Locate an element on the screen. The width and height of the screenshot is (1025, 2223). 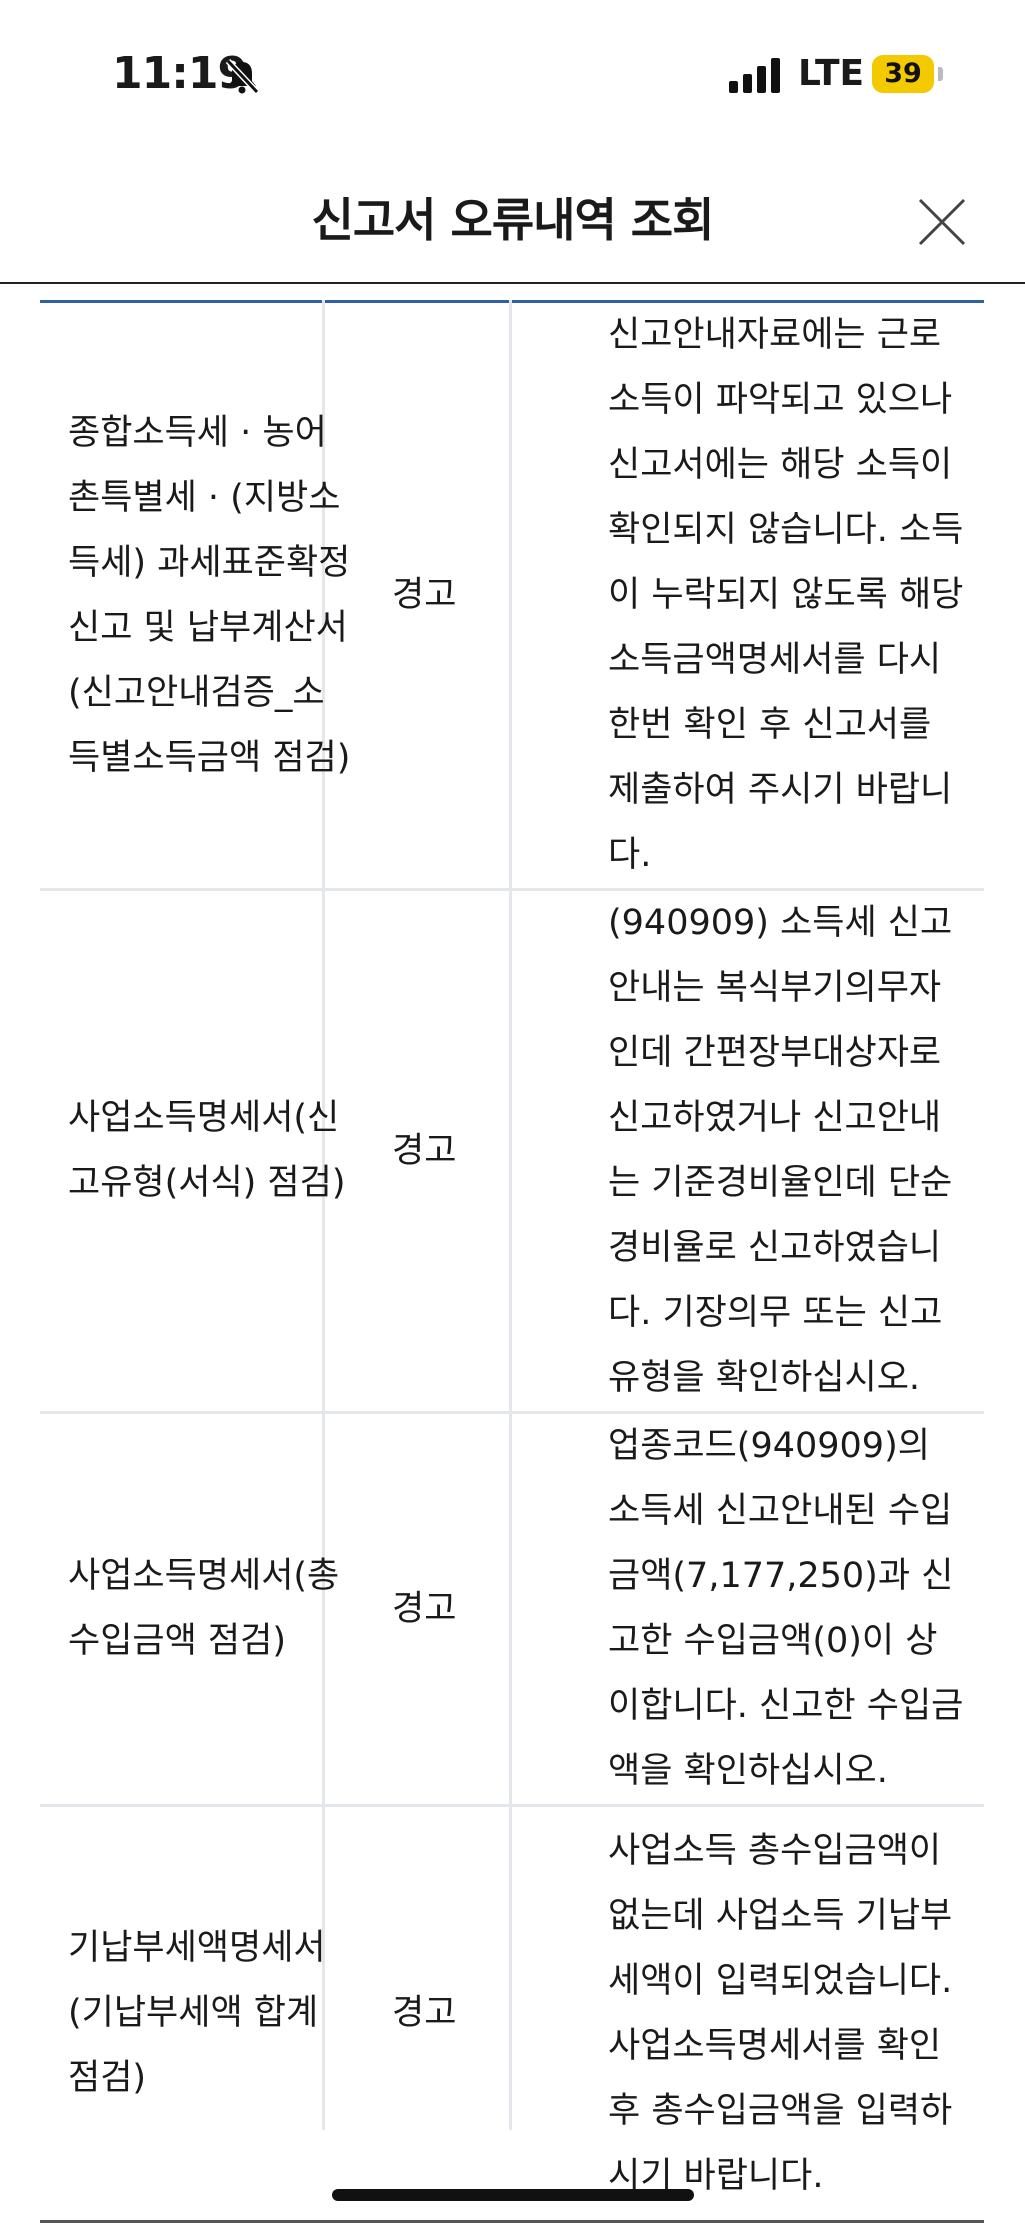
home-indicator is located at coordinates (513, 2195).